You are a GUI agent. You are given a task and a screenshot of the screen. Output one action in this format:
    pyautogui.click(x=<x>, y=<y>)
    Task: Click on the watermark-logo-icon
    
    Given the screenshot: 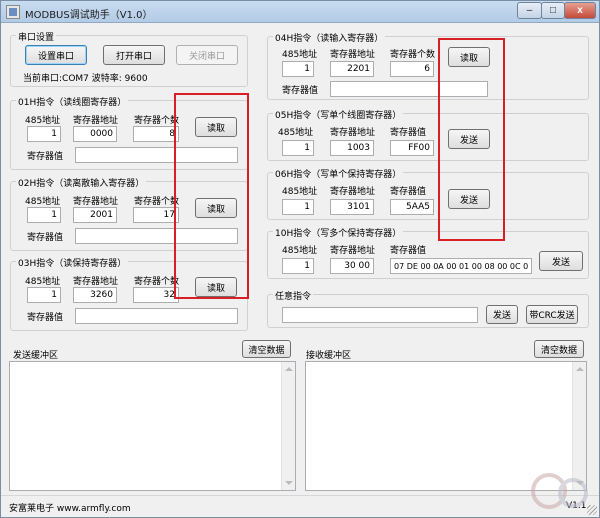 What is the action you would take?
    pyautogui.click(x=559, y=491)
    